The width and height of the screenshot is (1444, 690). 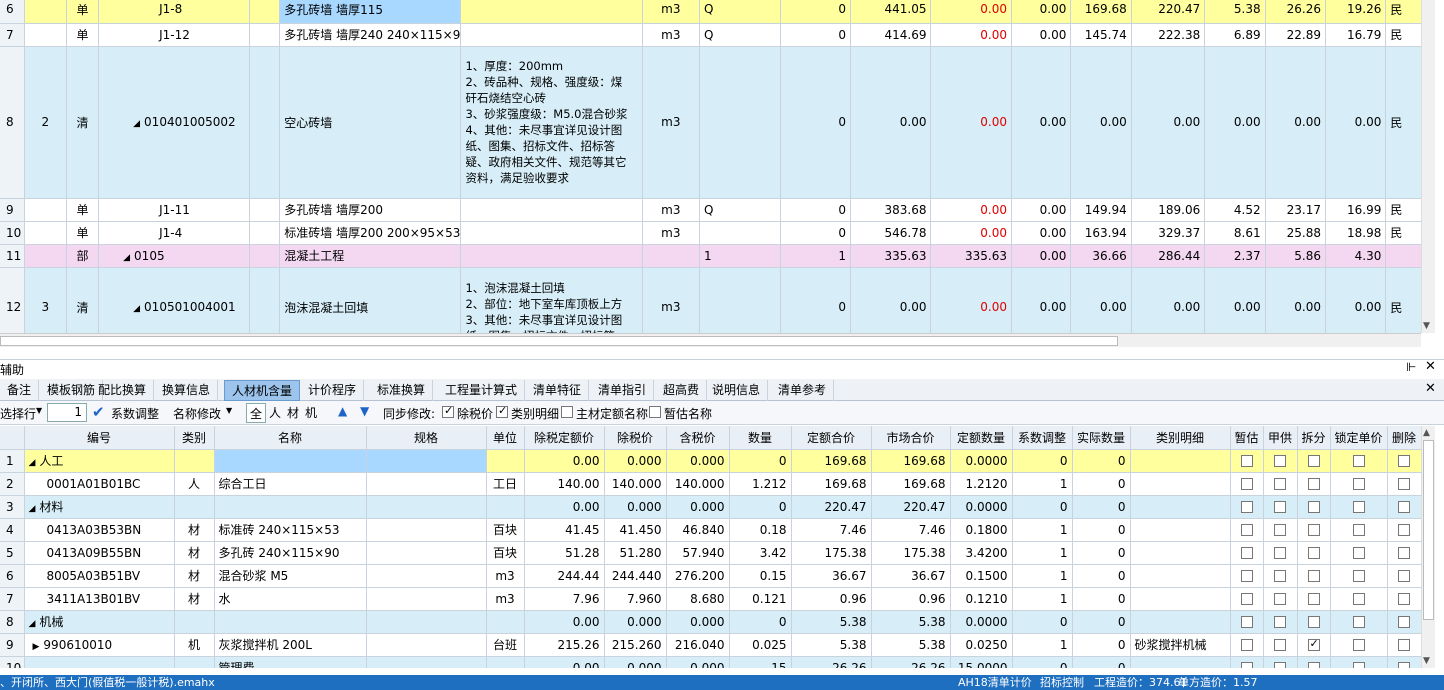 What do you see at coordinates (126, 258) in the screenshot?
I see `collapse-triangle-icon: ◢` at bounding box center [126, 258].